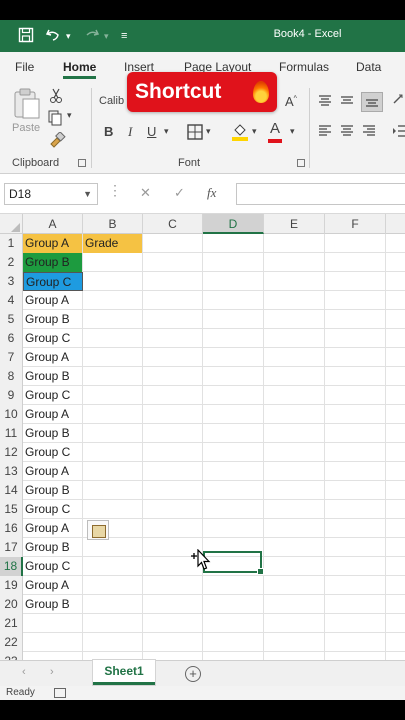  What do you see at coordinates (355, 357) in the screenshot?
I see `cell-f7` at bounding box center [355, 357].